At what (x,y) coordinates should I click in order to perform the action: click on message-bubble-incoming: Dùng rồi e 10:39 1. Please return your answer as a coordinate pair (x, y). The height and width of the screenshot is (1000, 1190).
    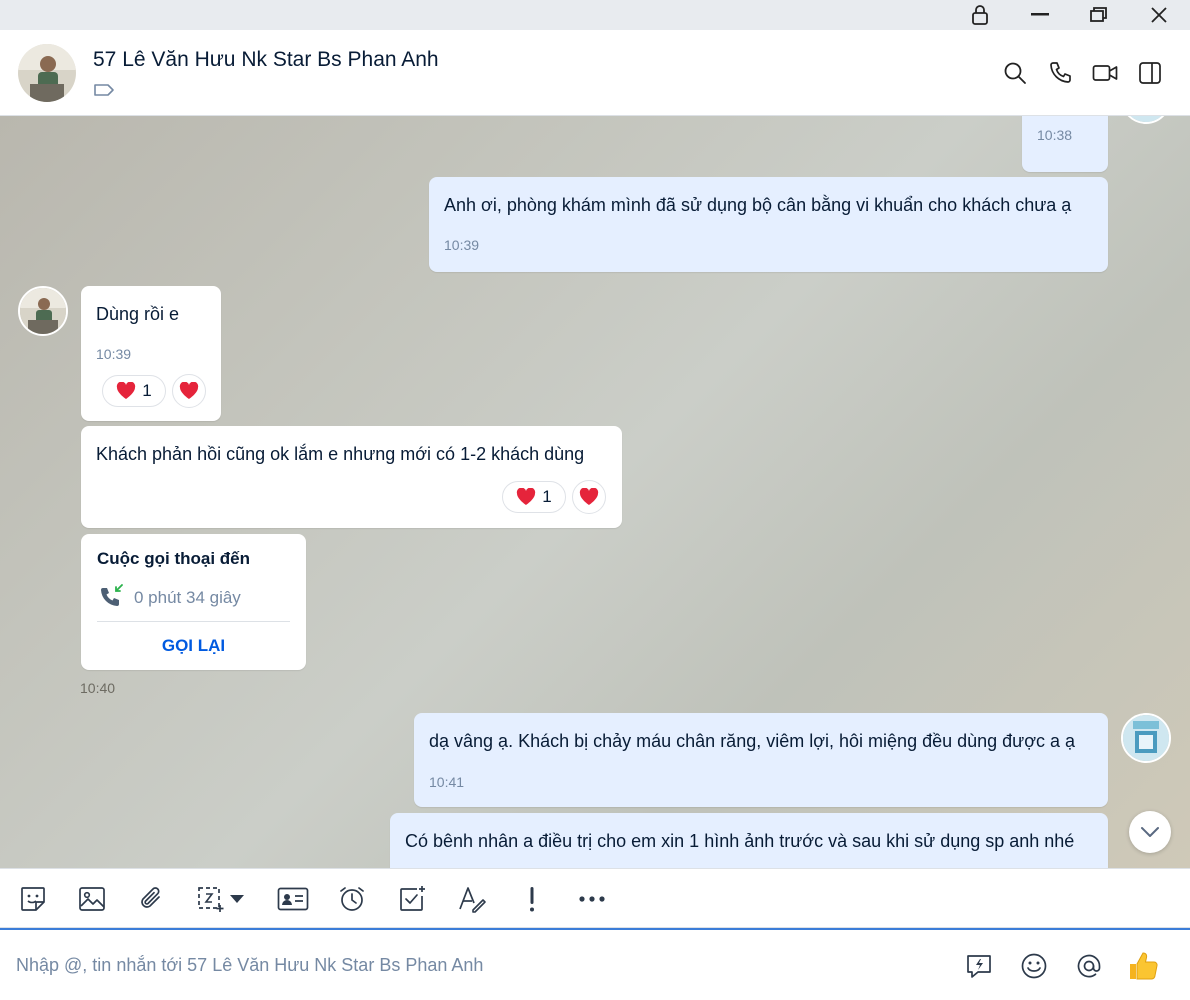
    Looking at the image, I should click on (151, 353).